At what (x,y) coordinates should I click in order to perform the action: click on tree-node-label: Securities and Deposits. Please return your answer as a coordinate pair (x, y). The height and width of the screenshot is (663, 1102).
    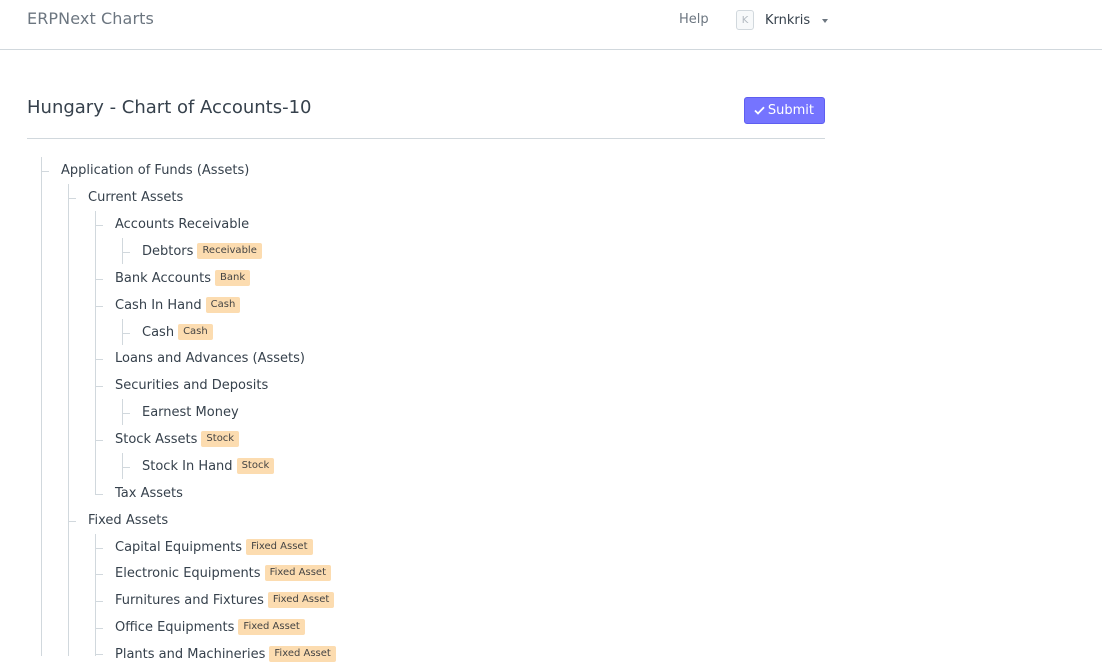
    Looking at the image, I should click on (192, 385).